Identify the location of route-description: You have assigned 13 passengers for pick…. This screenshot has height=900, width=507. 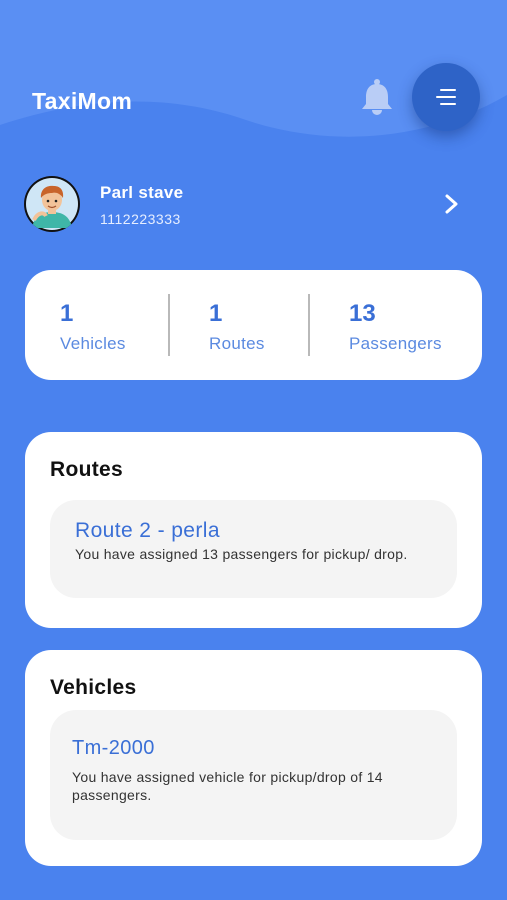
(241, 554).